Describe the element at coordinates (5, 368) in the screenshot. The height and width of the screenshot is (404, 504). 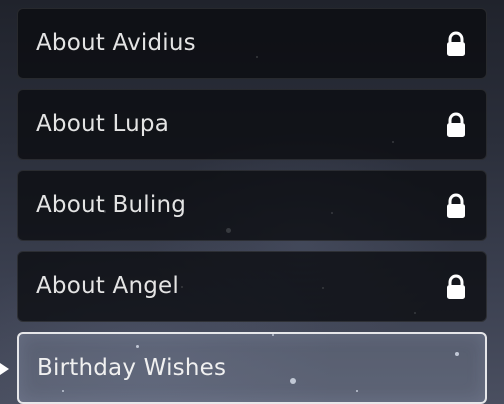
I see `selection-pointer-icon` at that location.